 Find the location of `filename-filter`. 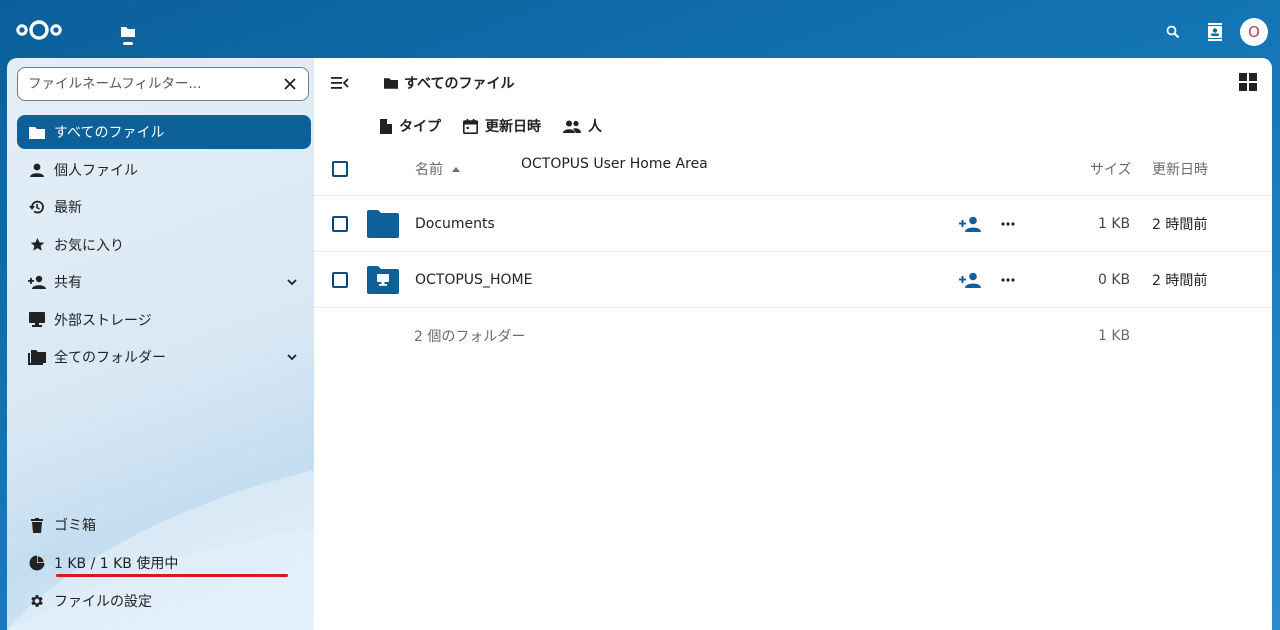

filename-filter is located at coordinates (163, 84).